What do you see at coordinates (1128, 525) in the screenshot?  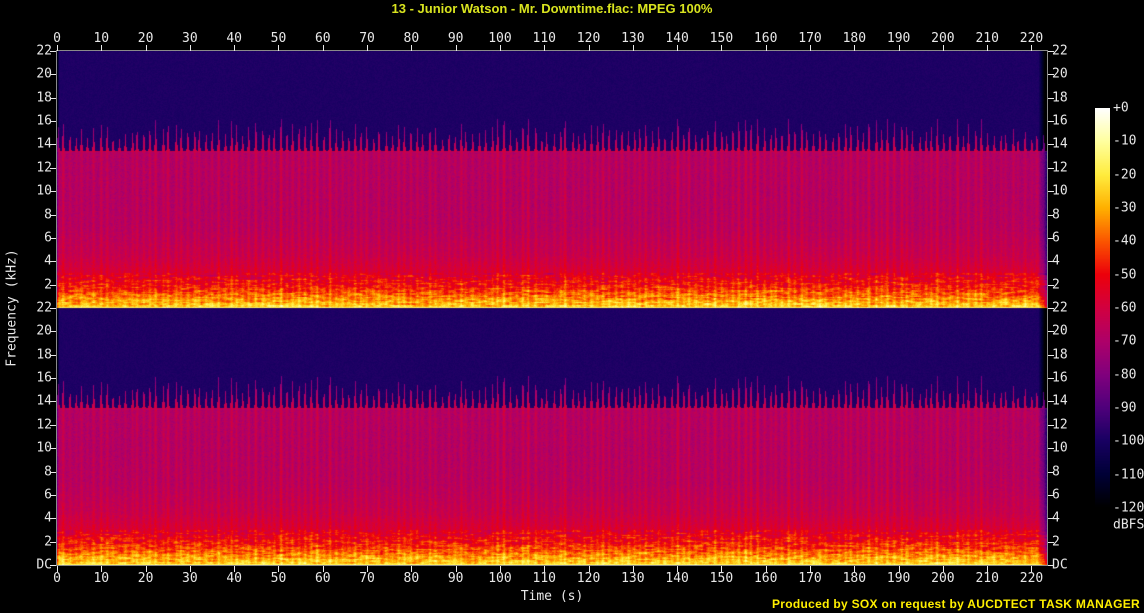 I see `colorbar-unit-label: dBFS` at bounding box center [1128, 525].